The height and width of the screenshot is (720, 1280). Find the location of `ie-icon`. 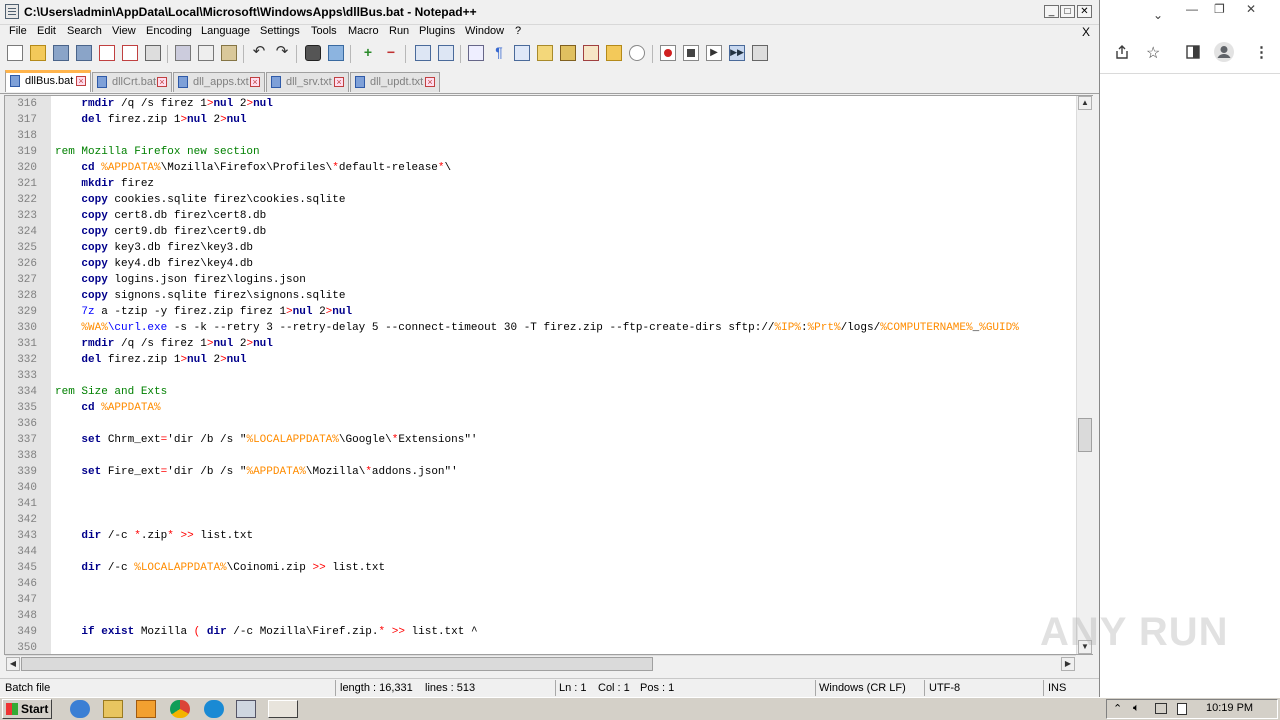

ie-icon is located at coordinates (80, 709).